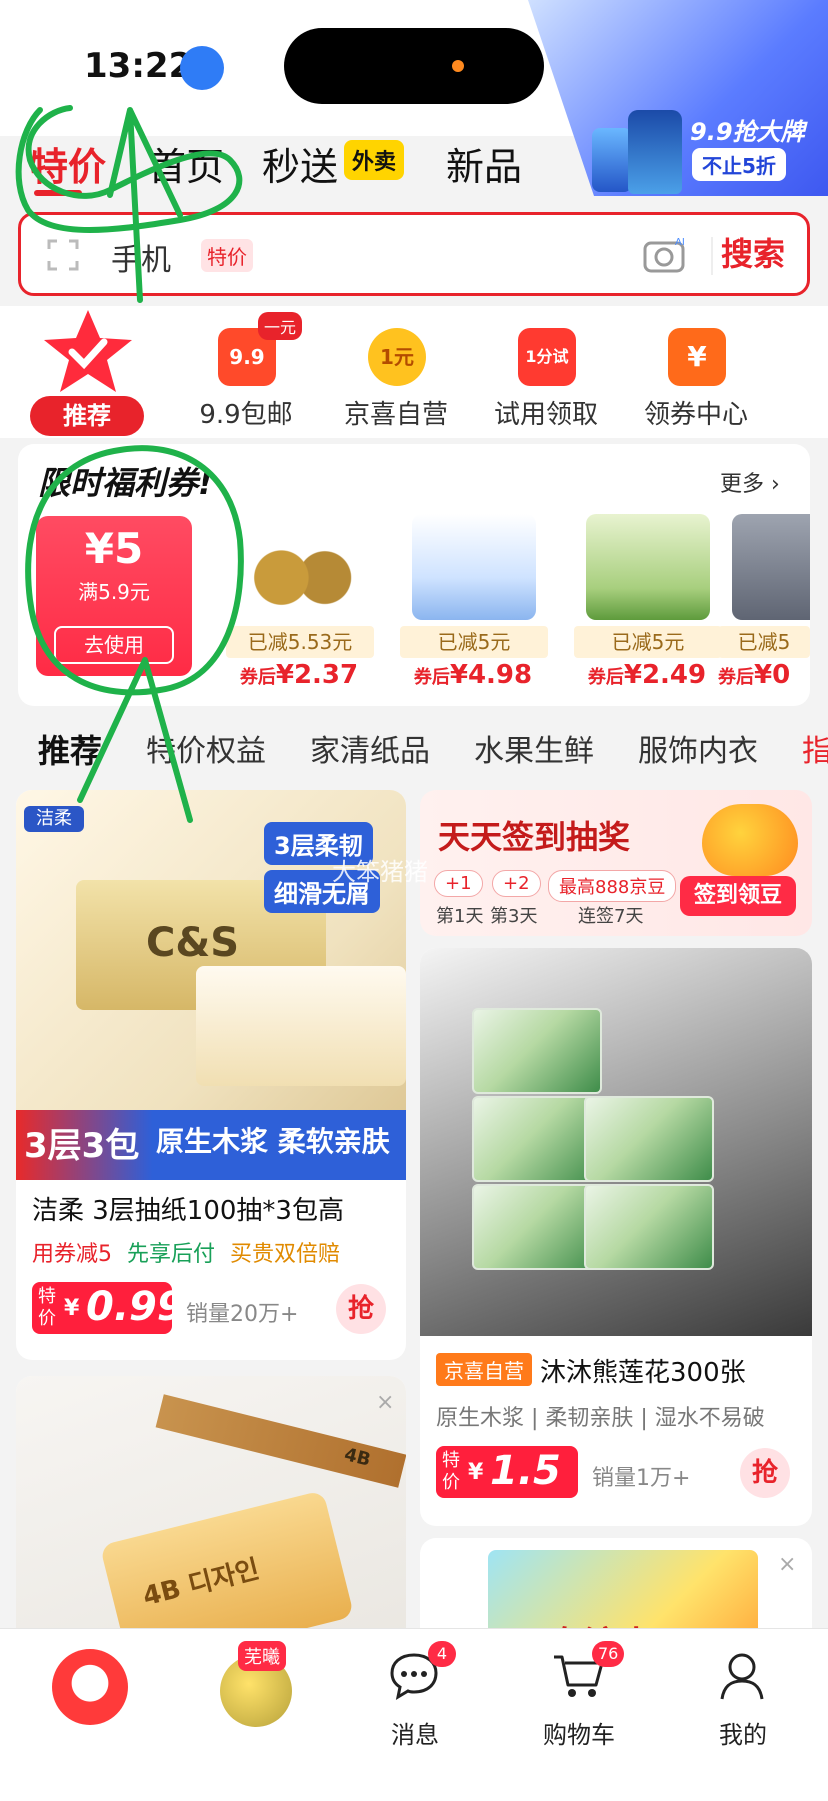 The image size is (828, 1801). What do you see at coordinates (138, 66) in the screenshot?
I see `status-time: 13:22` at bounding box center [138, 66].